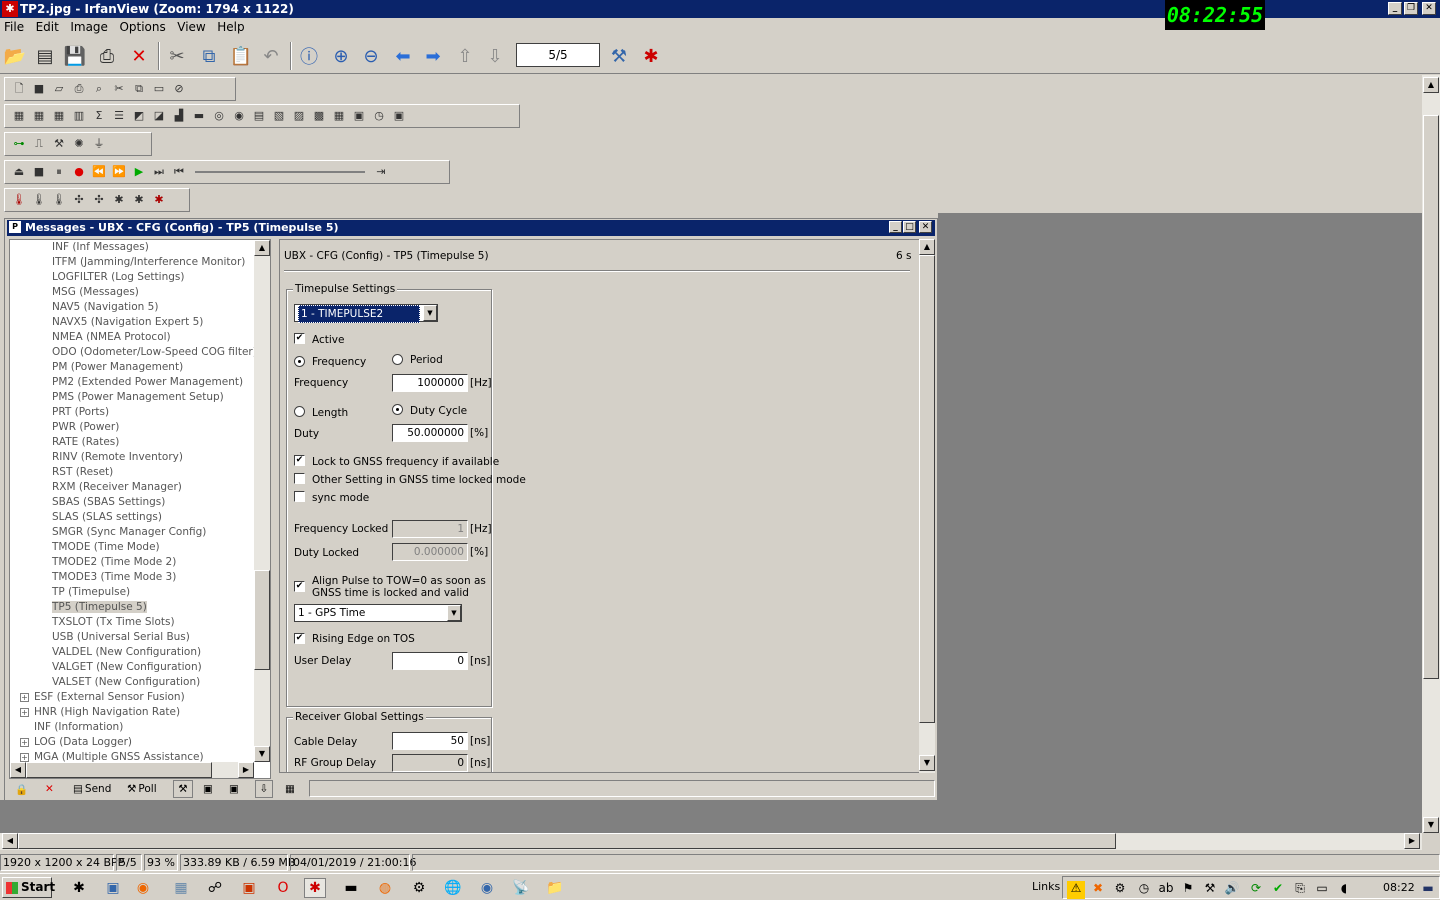 The height and width of the screenshot is (900, 1440). What do you see at coordinates (107, 56) in the screenshot?
I see `print-icon: ⎙` at bounding box center [107, 56].